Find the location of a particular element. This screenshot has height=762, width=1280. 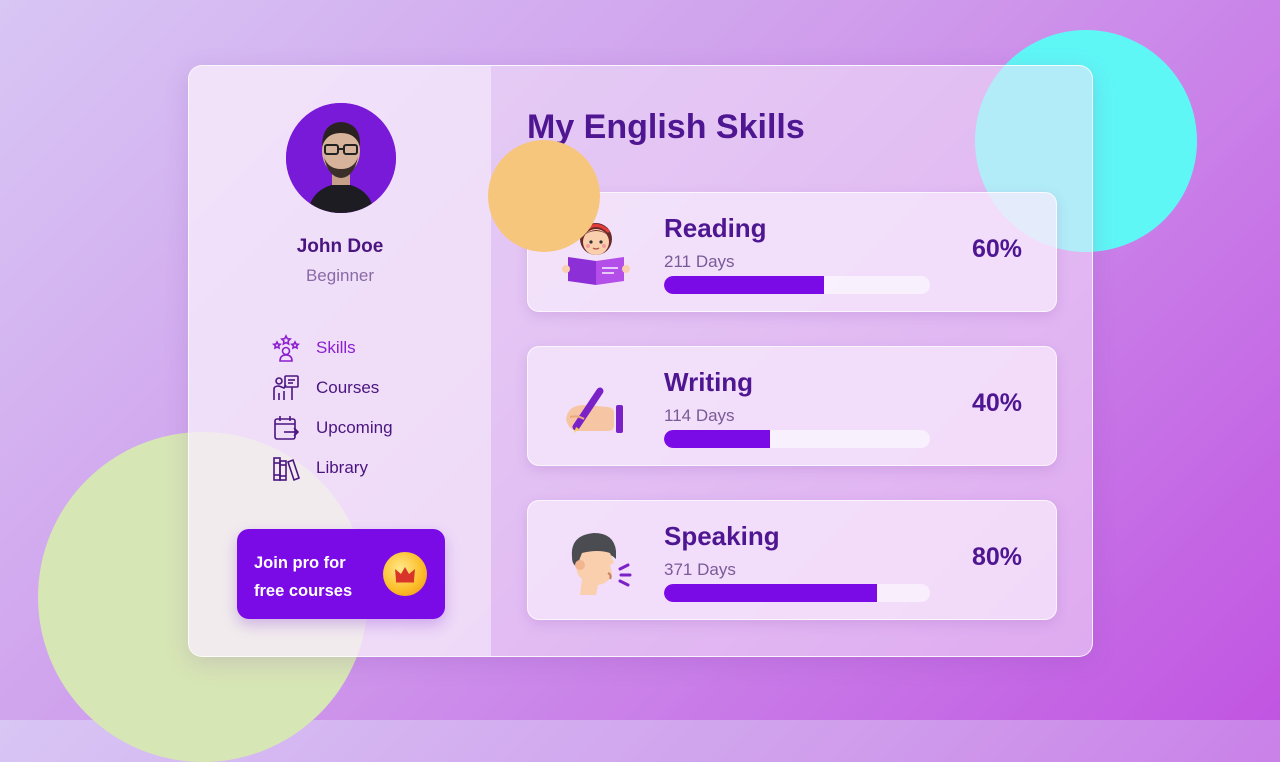

skill-name: Speaking is located at coordinates (722, 536).